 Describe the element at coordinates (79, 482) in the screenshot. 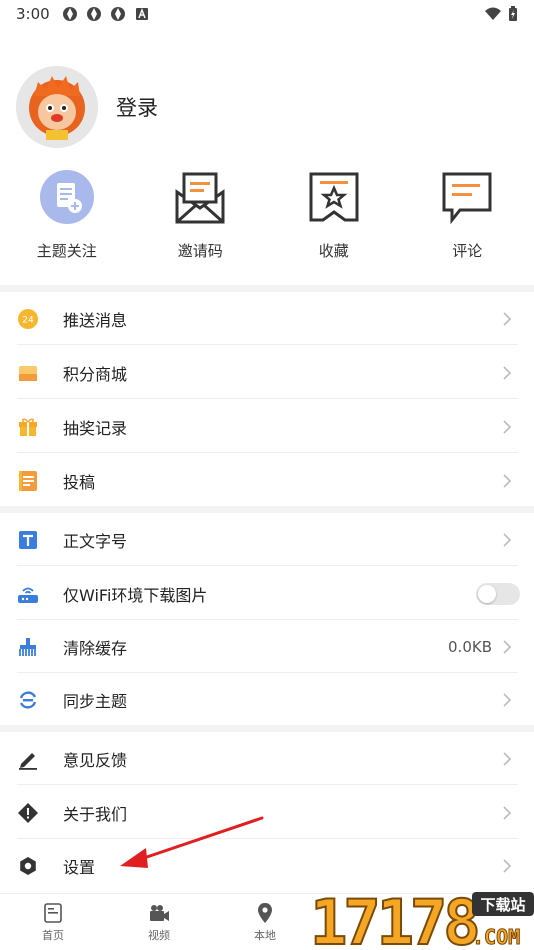

I see `menu-item-label: 投稿` at that location.